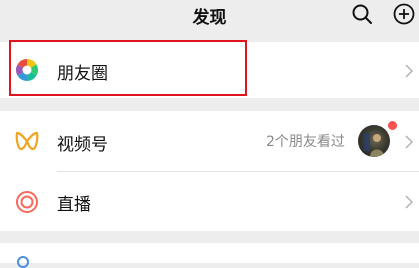  Describe the element at coordinates (23, 262) in the screenshot. I see `partial-item-icon` at that location.